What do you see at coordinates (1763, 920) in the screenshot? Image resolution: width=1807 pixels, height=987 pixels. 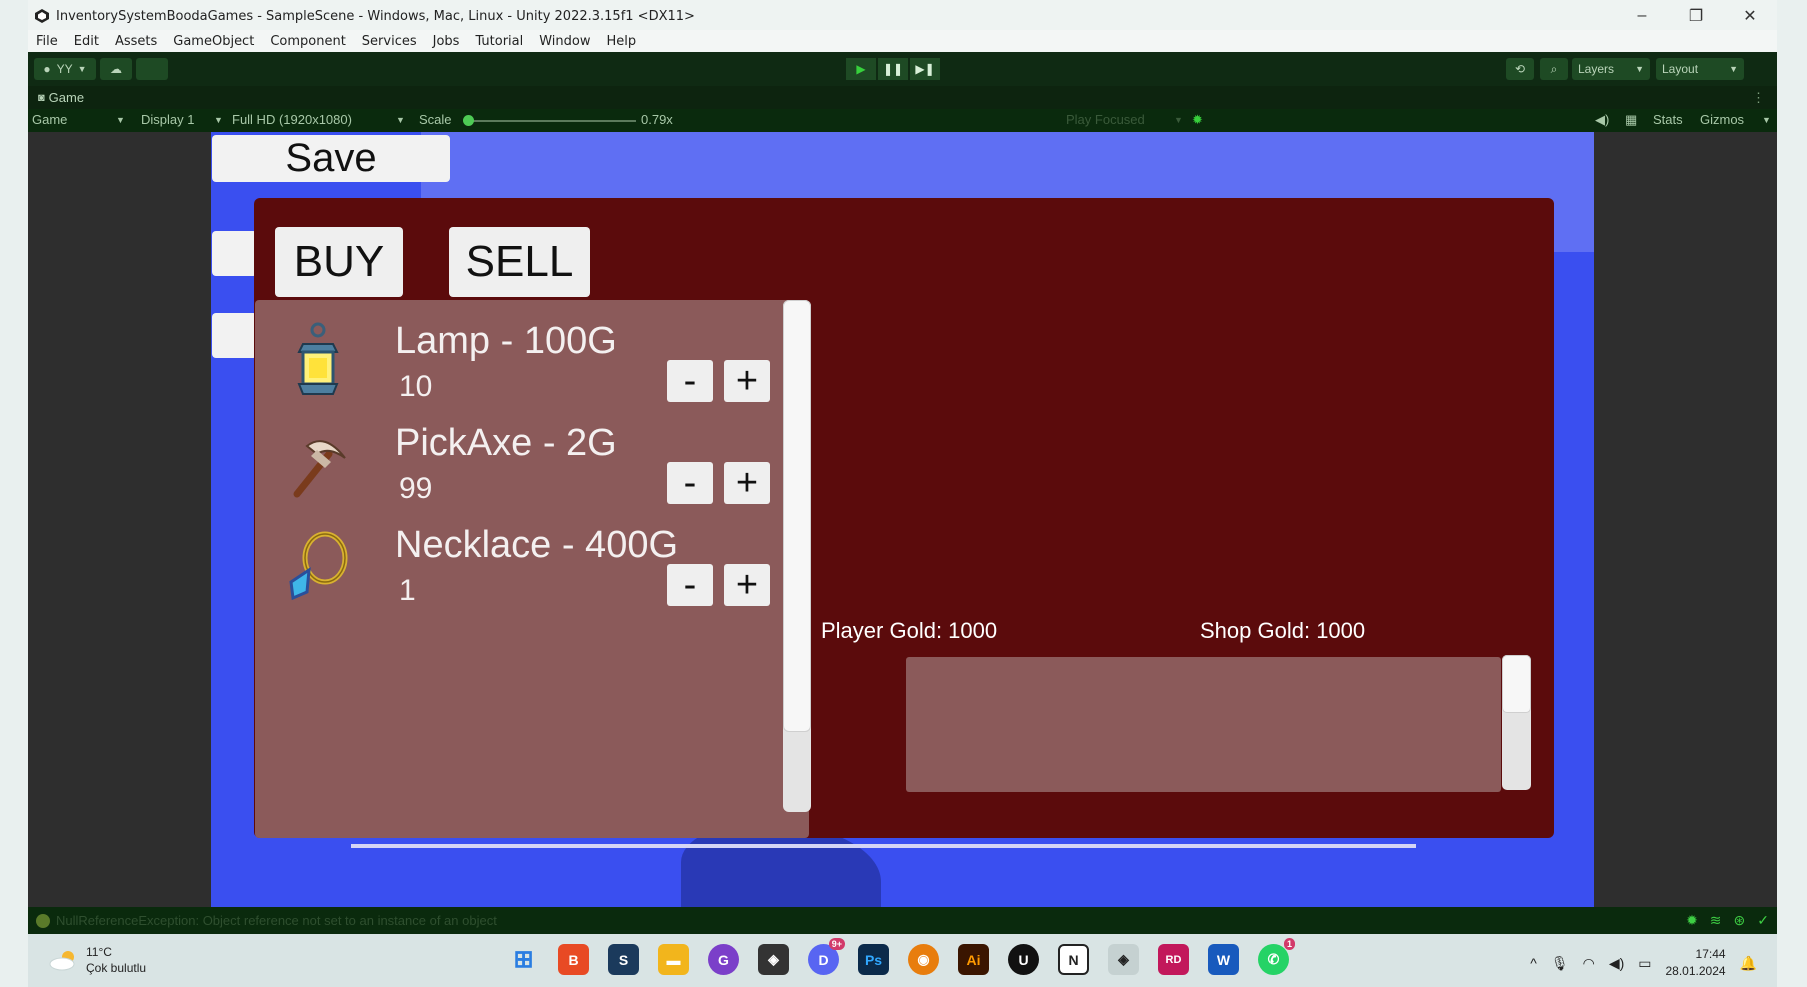 I see `check-icon: ✓` at bounding box center [1763, 920].